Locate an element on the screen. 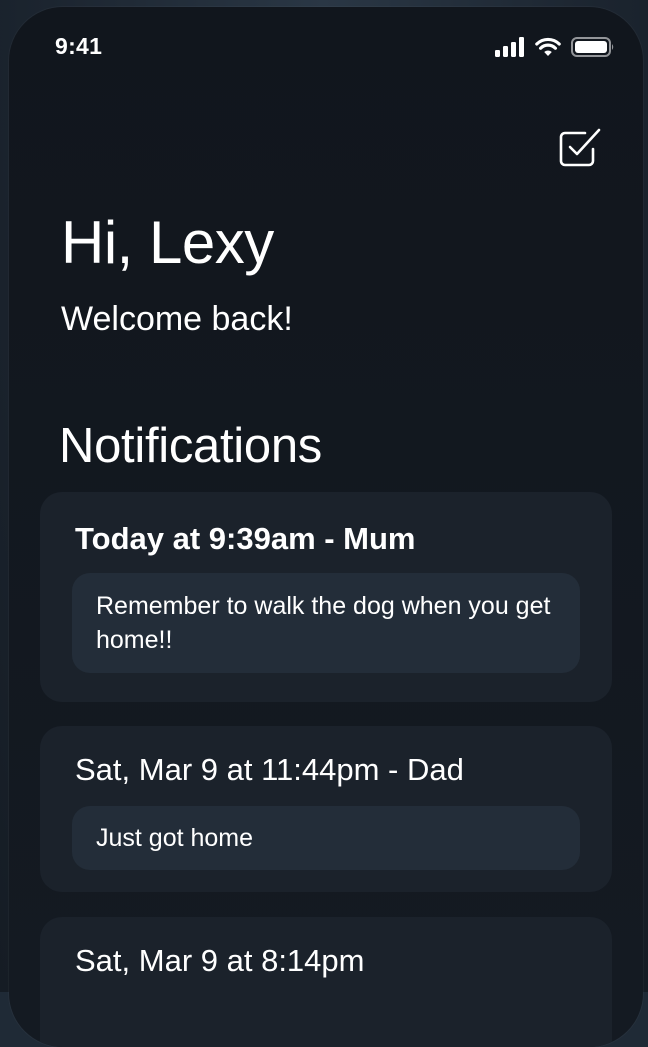  wifi-icon is located at coordinates (548, 49).